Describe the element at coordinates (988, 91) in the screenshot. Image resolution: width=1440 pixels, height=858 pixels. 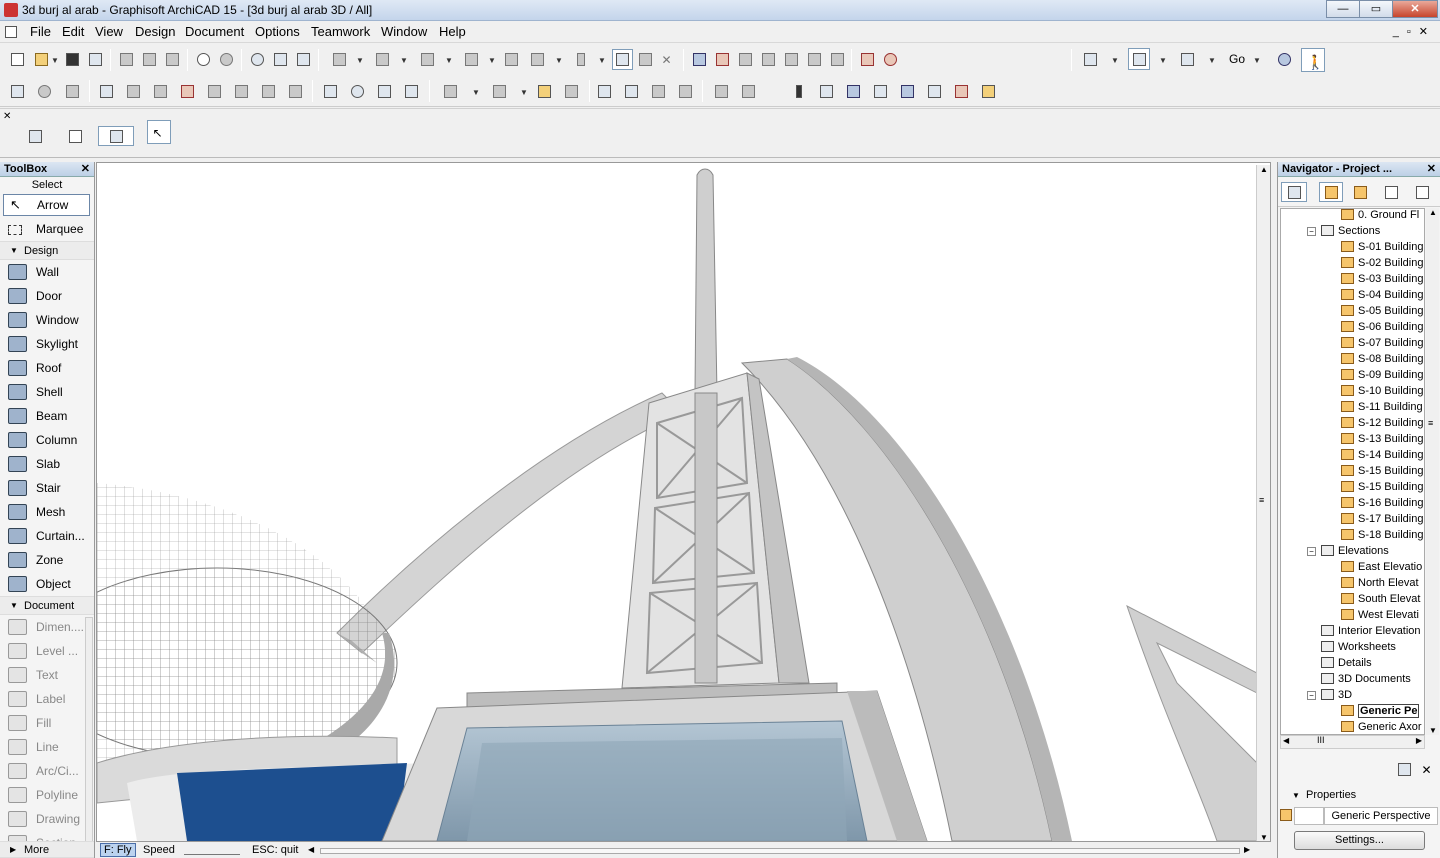
I see `profile-icon` at that location.